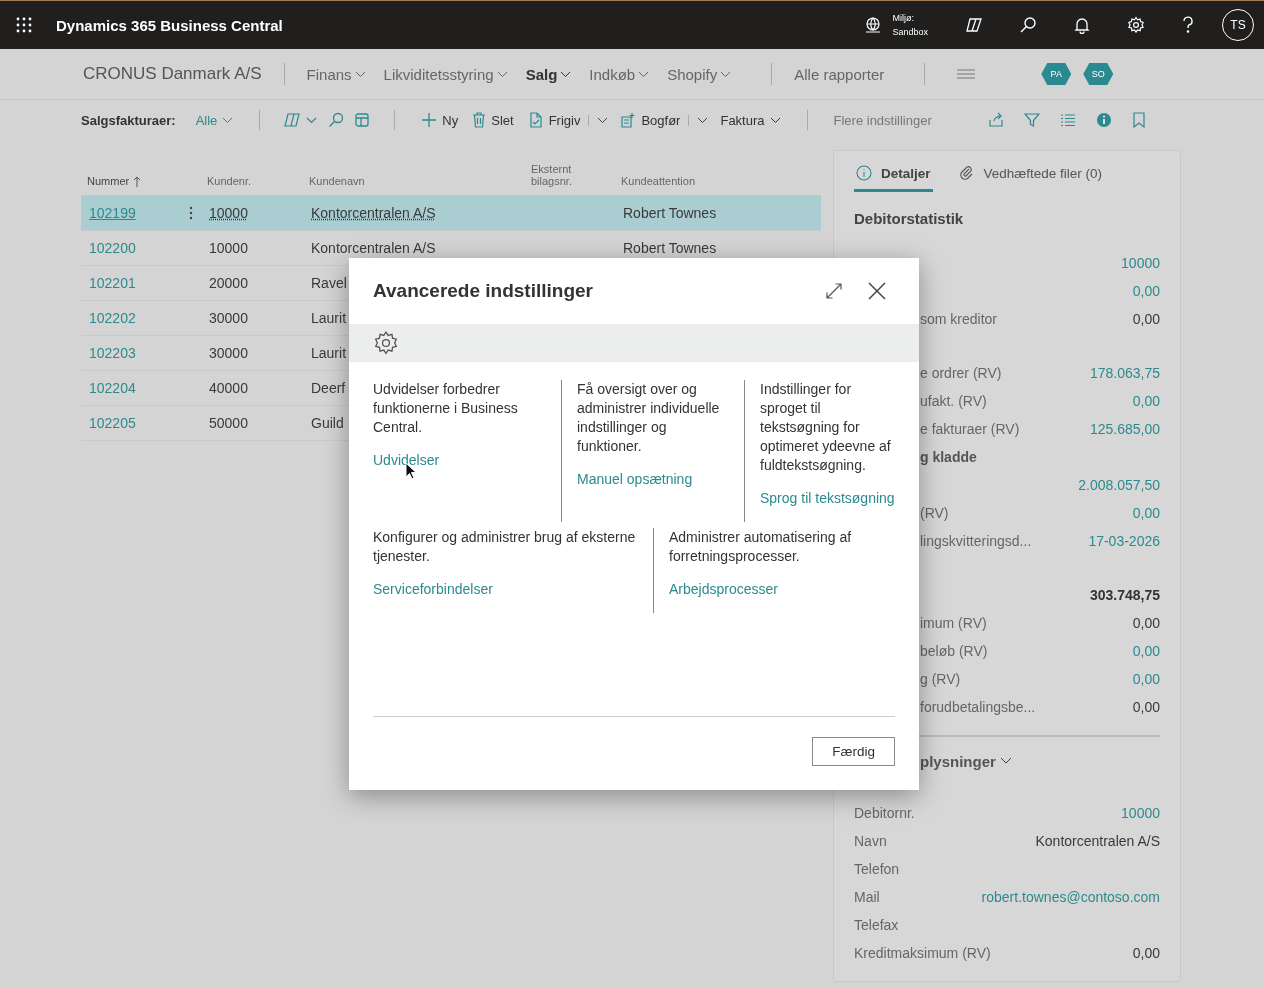 This screenshot has height=988, width=1264. I want to click on nav-menu: Finans, so click(336, 74).